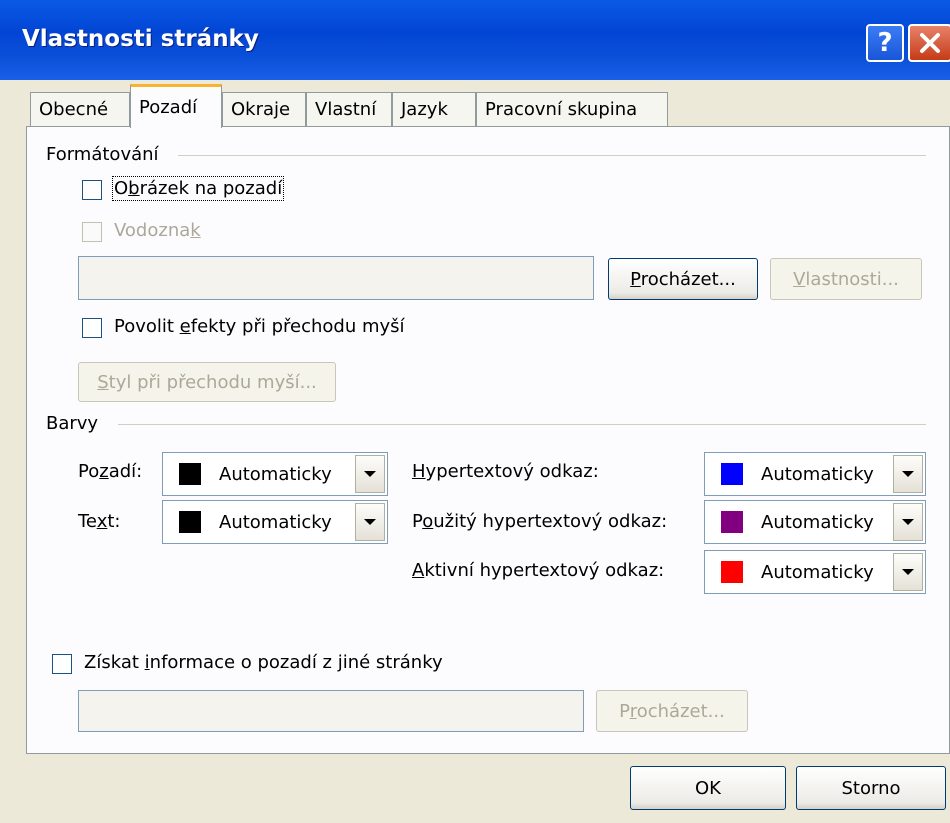 The width and height of the screenshot is (950, 823). I want to click on active-link-color-label: Aktivní hypertextový odkaz:, so click(538, 570).